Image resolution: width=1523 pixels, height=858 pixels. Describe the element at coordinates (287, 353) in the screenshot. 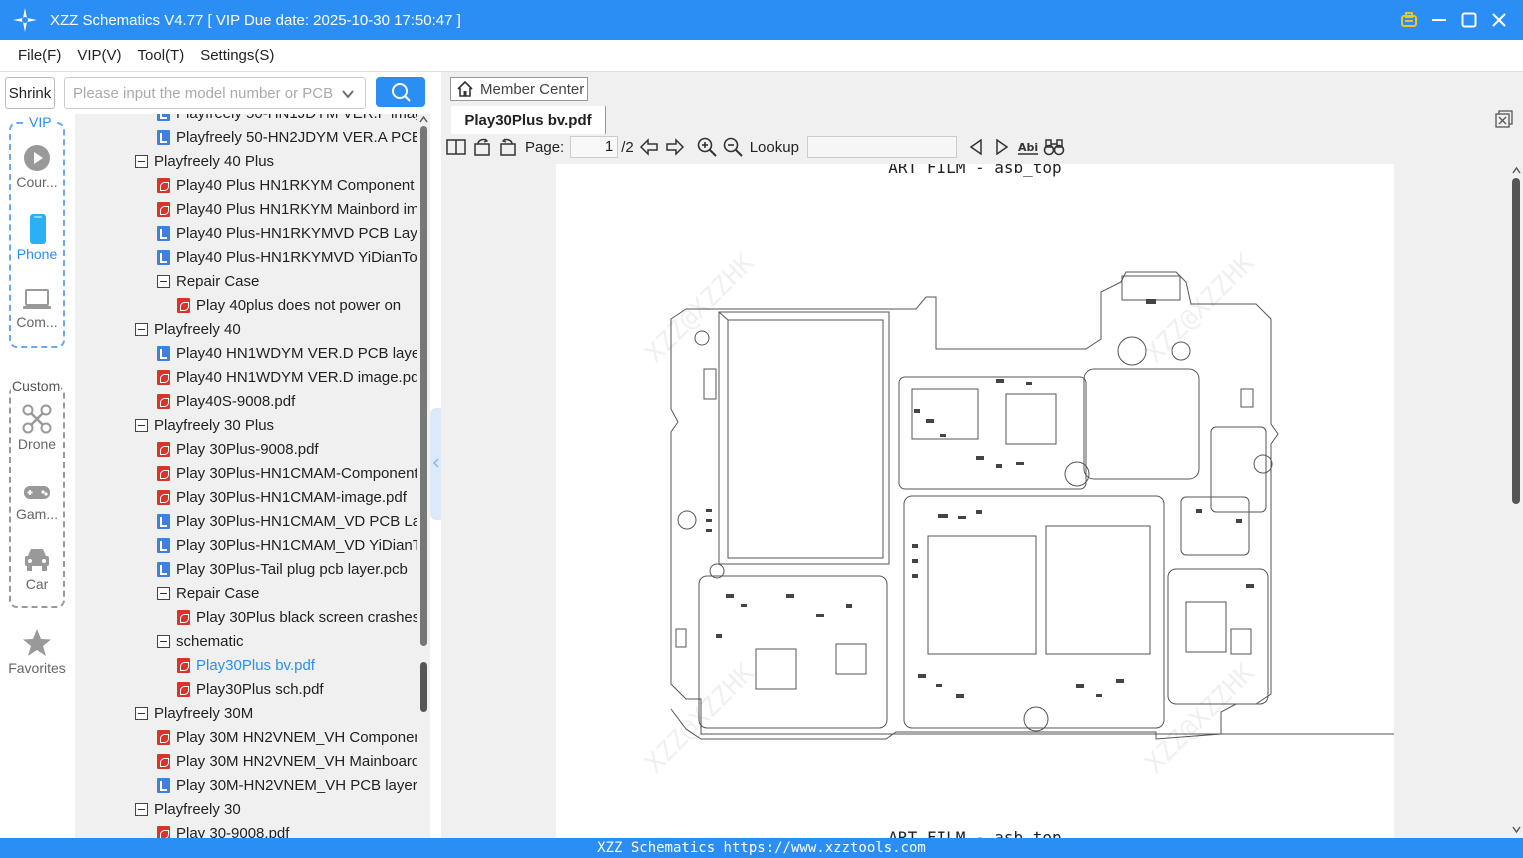

I see `tree-file: Play40 HN1WDYM VER.D PCB layer` at that location.